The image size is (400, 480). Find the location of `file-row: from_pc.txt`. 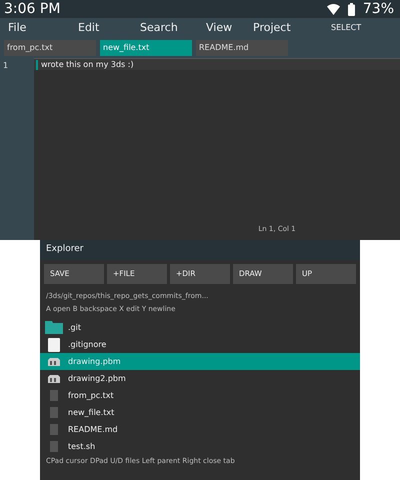

file-row: from_pc.txt is located at coordinates (200, 395).